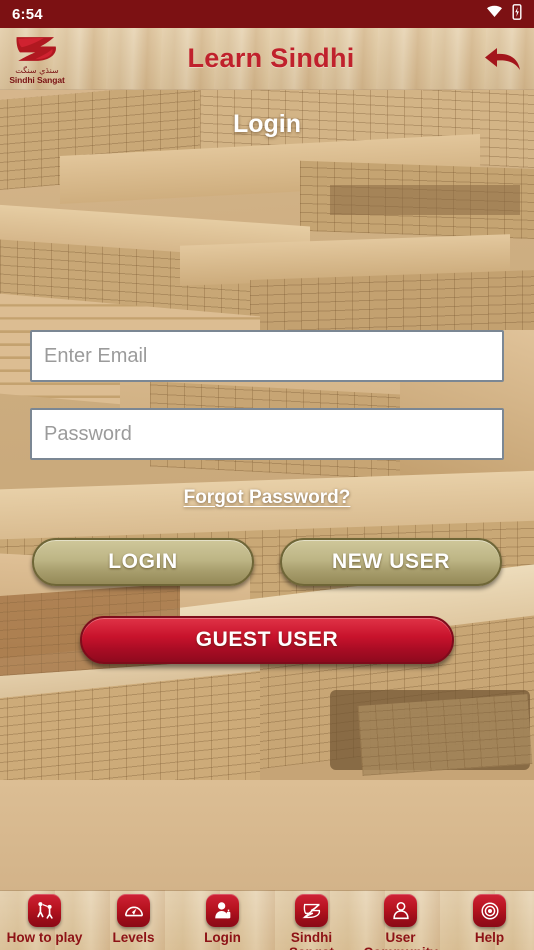  I want to click on app-logo: سنڌي سنگت Sindhi Sangat, so click(37, 58).